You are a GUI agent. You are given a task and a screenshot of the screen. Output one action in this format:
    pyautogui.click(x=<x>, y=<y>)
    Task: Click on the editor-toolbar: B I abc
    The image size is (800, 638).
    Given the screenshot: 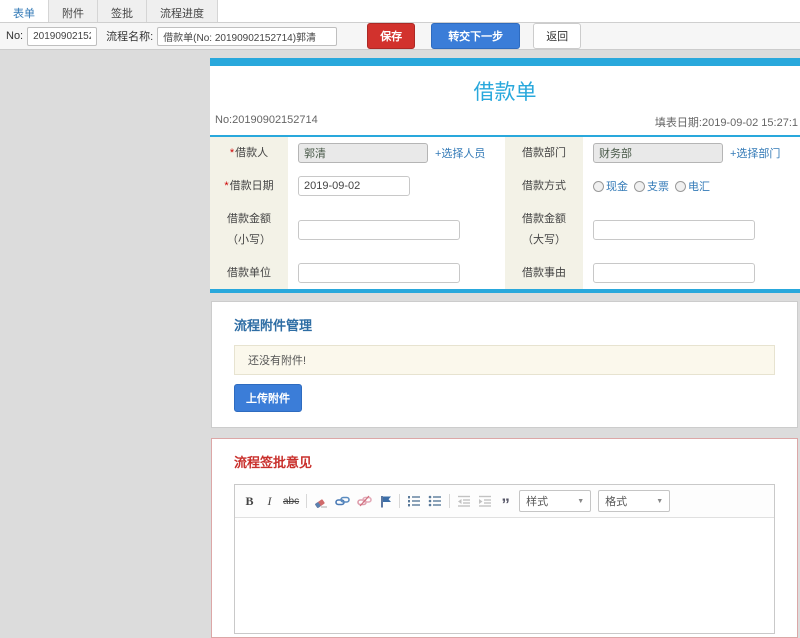 What is the action you would take?
    pyautogui.click(x=504, y=501)
    